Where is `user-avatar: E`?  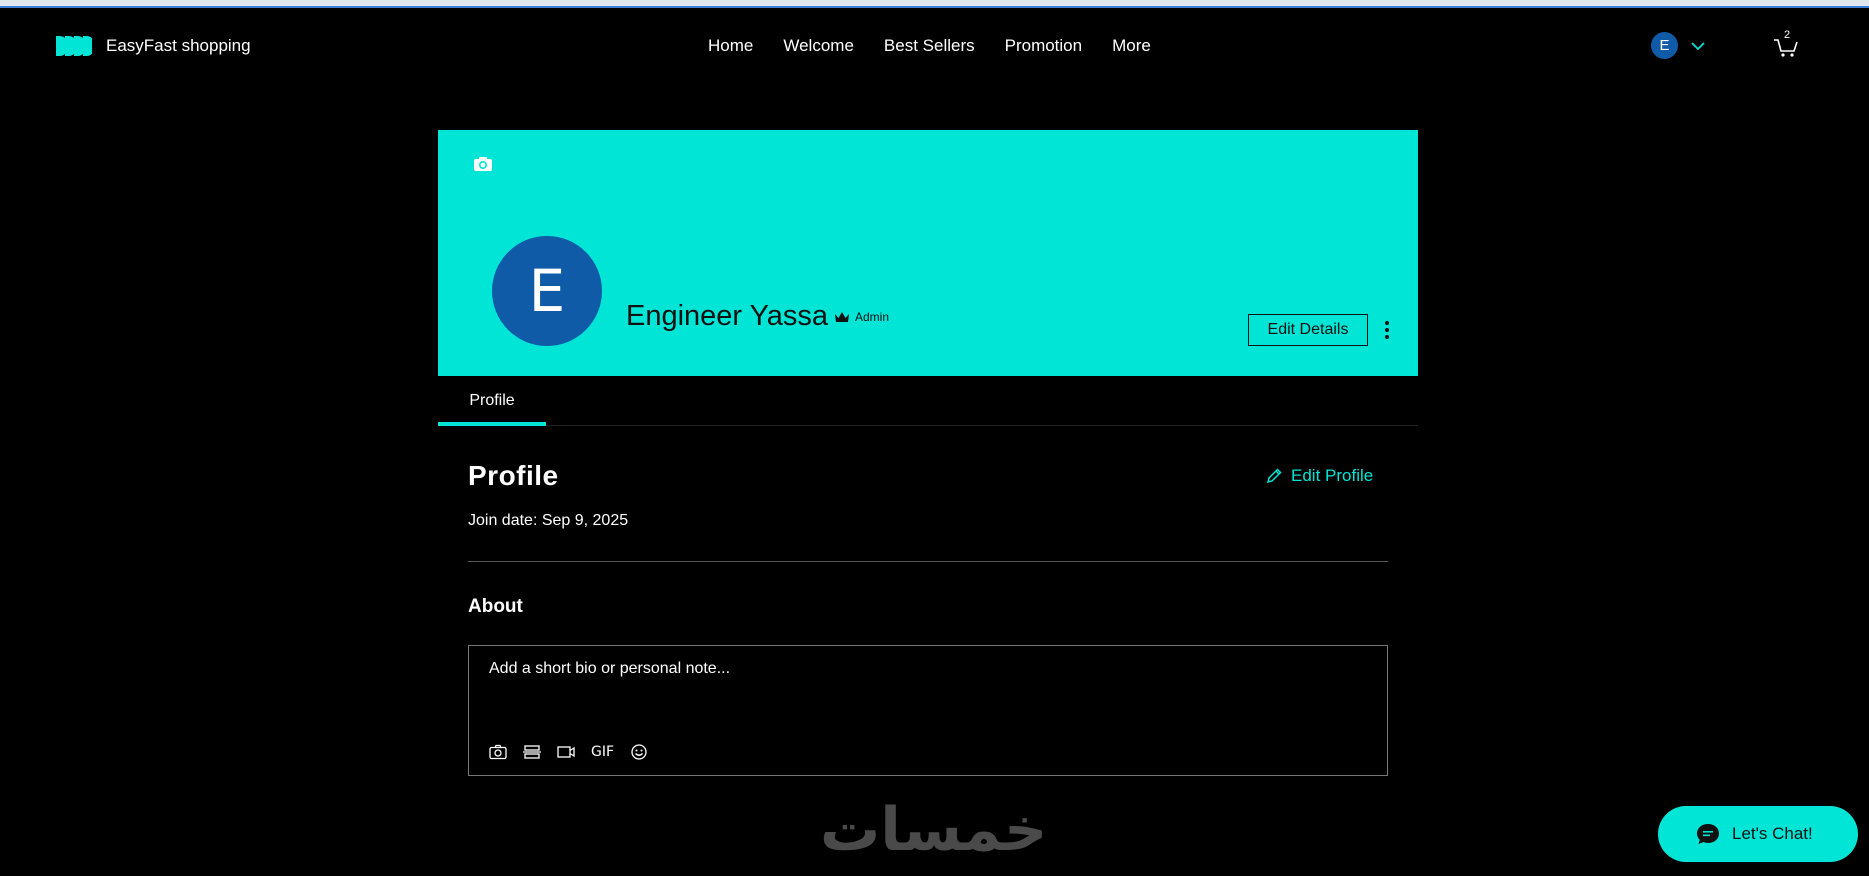
user-avatar: E is located at coordinates (1664, 45).